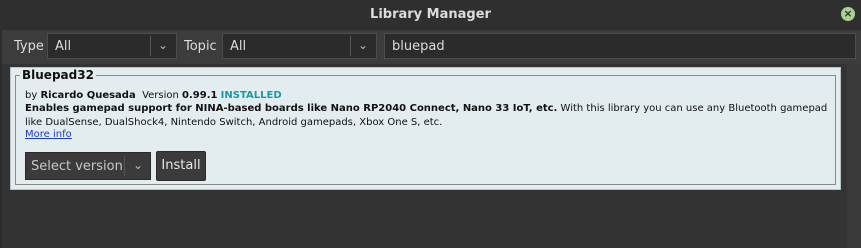 The height and width of the screenshot is (248, 861). Describe the element at coordinates (160, 95) in the screenshot. I see `version-label: Version` at that location.